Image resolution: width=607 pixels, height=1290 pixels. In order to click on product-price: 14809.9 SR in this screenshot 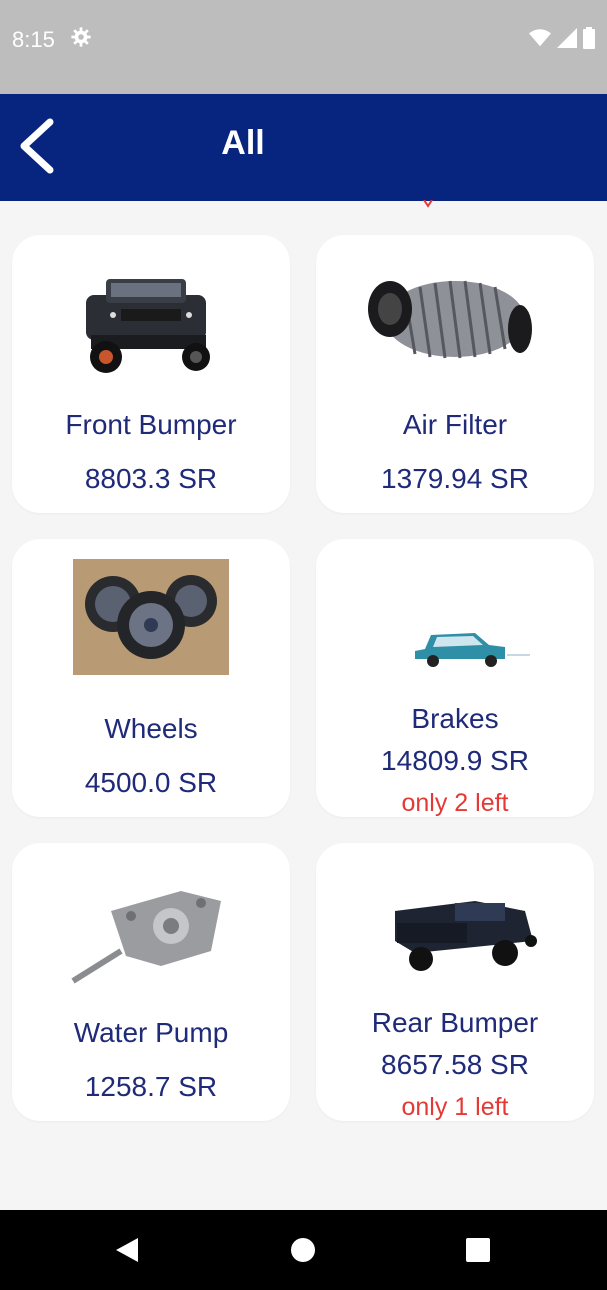, I will do `click(455, 760)`.